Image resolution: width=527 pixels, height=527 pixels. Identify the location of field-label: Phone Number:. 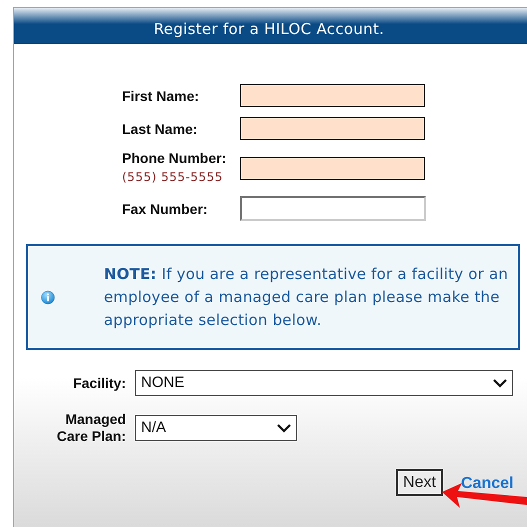
(175, 158).